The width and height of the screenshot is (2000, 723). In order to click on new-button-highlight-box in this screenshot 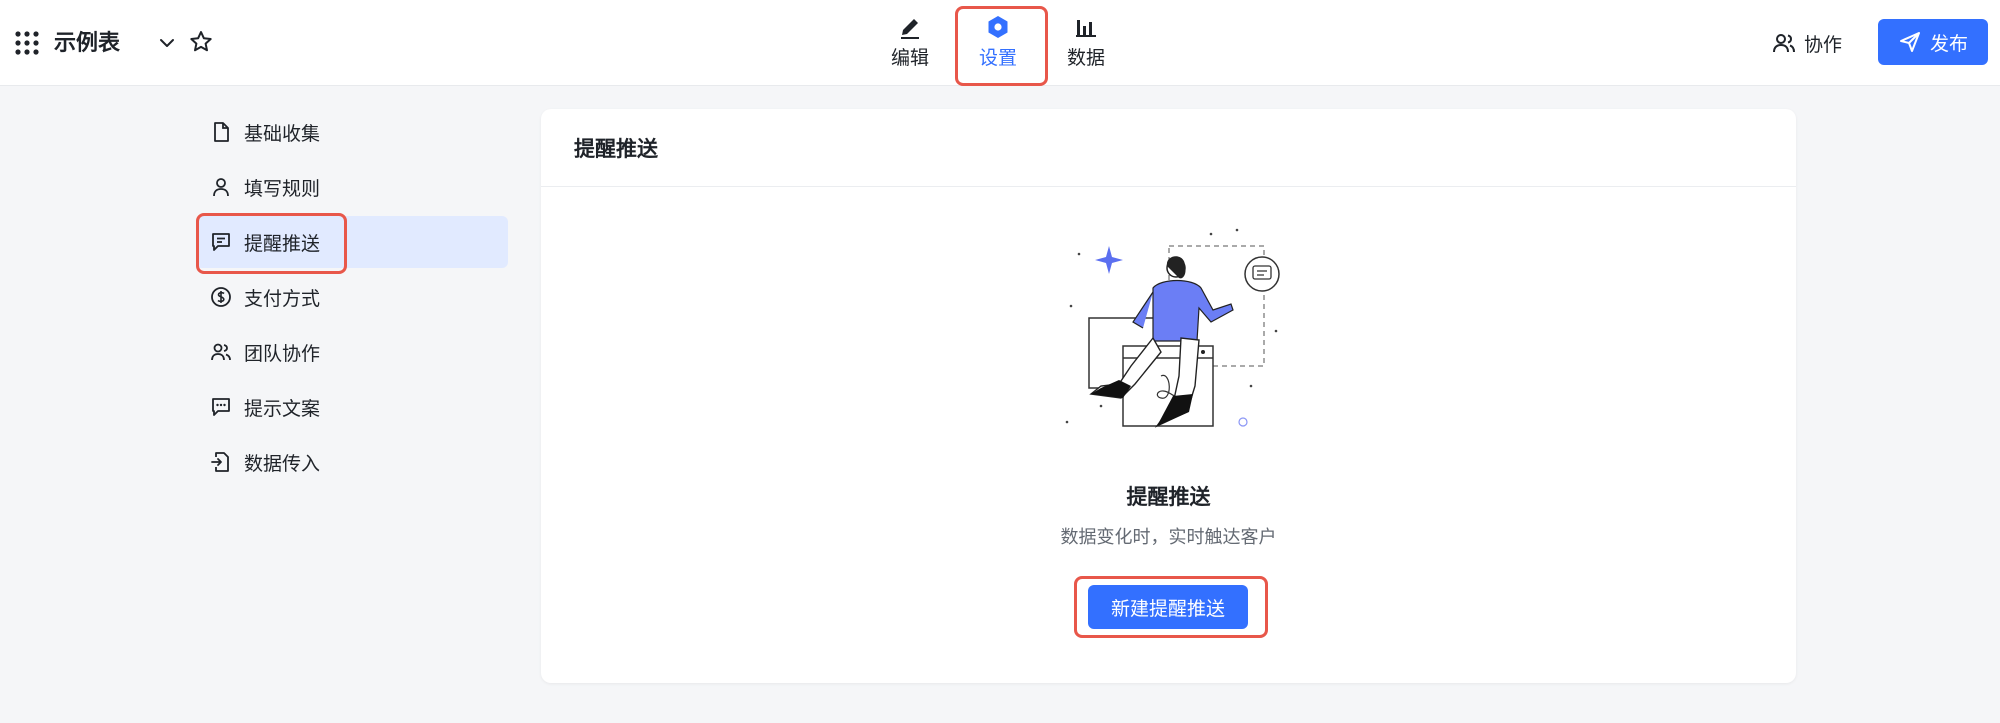, I will do `click(1171, 607)`.